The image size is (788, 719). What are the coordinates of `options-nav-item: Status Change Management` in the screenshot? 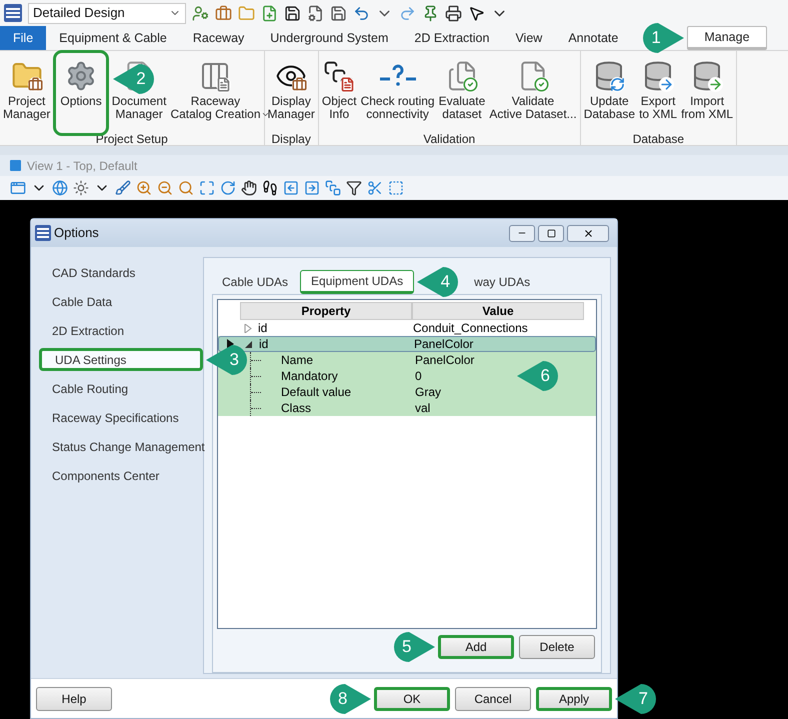 It's located at (121, 447).